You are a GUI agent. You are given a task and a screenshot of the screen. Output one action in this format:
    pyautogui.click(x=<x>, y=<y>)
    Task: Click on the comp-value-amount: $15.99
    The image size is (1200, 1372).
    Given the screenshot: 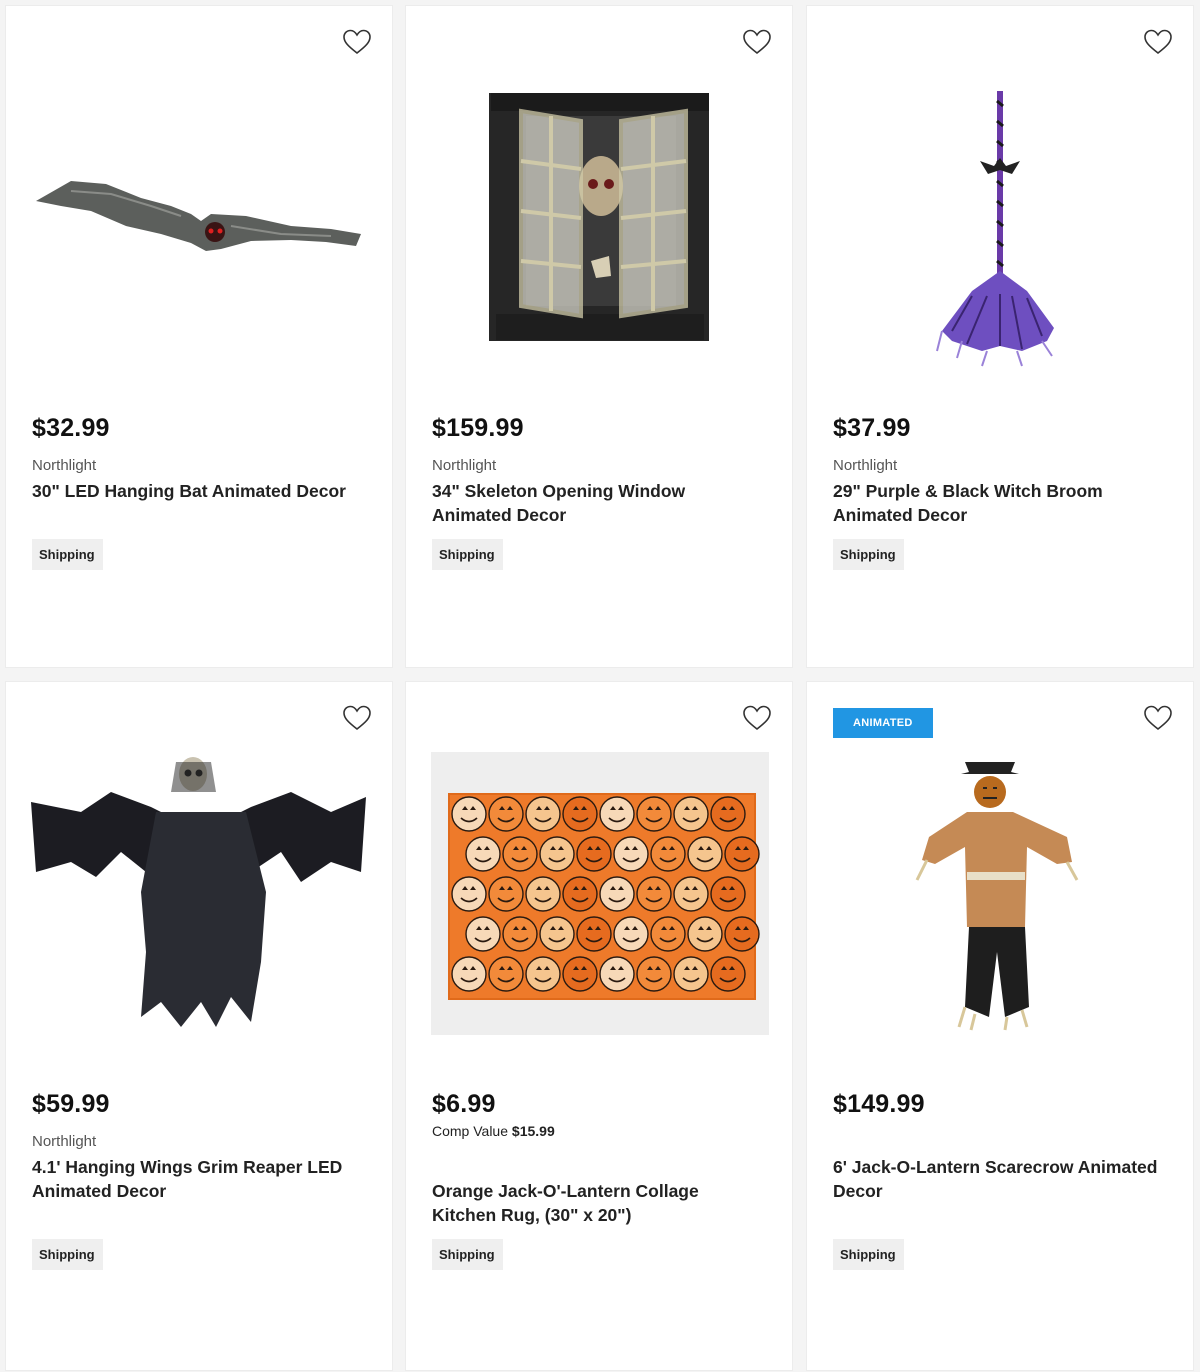 What is the action you would take?
    pyautogui.click(x=533, y=1131)
    